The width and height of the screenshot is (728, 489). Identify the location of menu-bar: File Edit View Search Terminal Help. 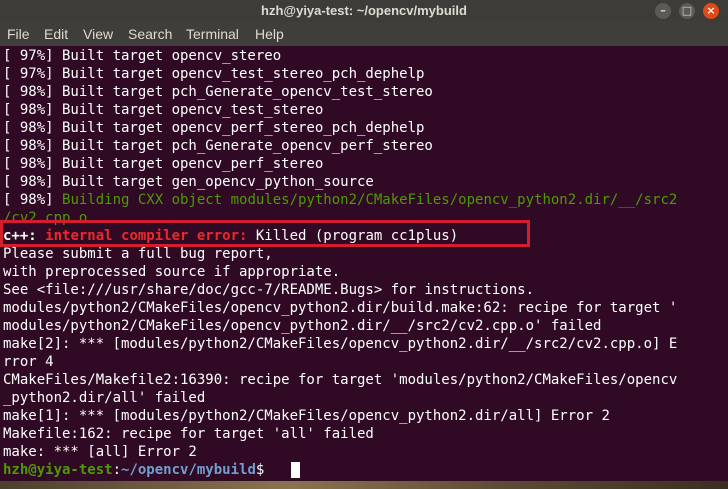
(364, 34).